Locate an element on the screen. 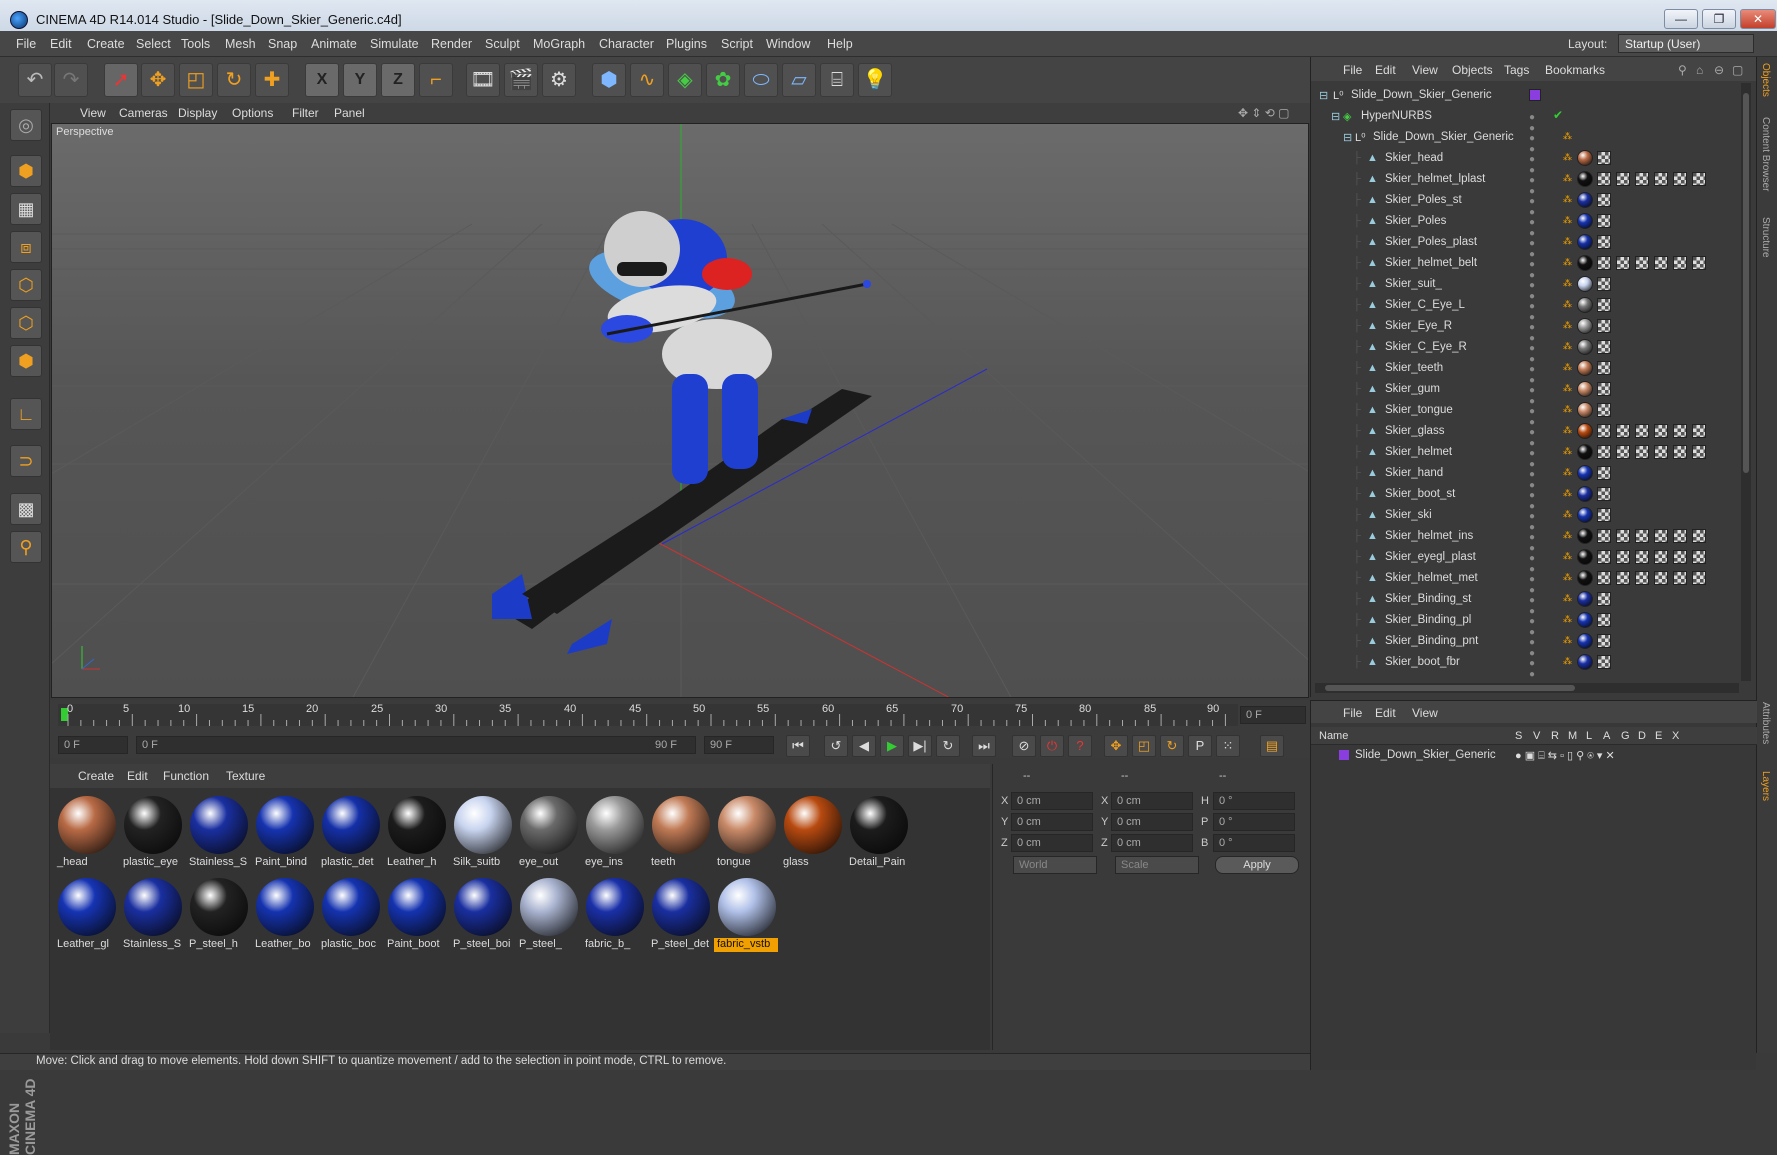 This screenshot has height=1155, width=1777. menu-plugins: Plugins is located at coordinates (686, 44).